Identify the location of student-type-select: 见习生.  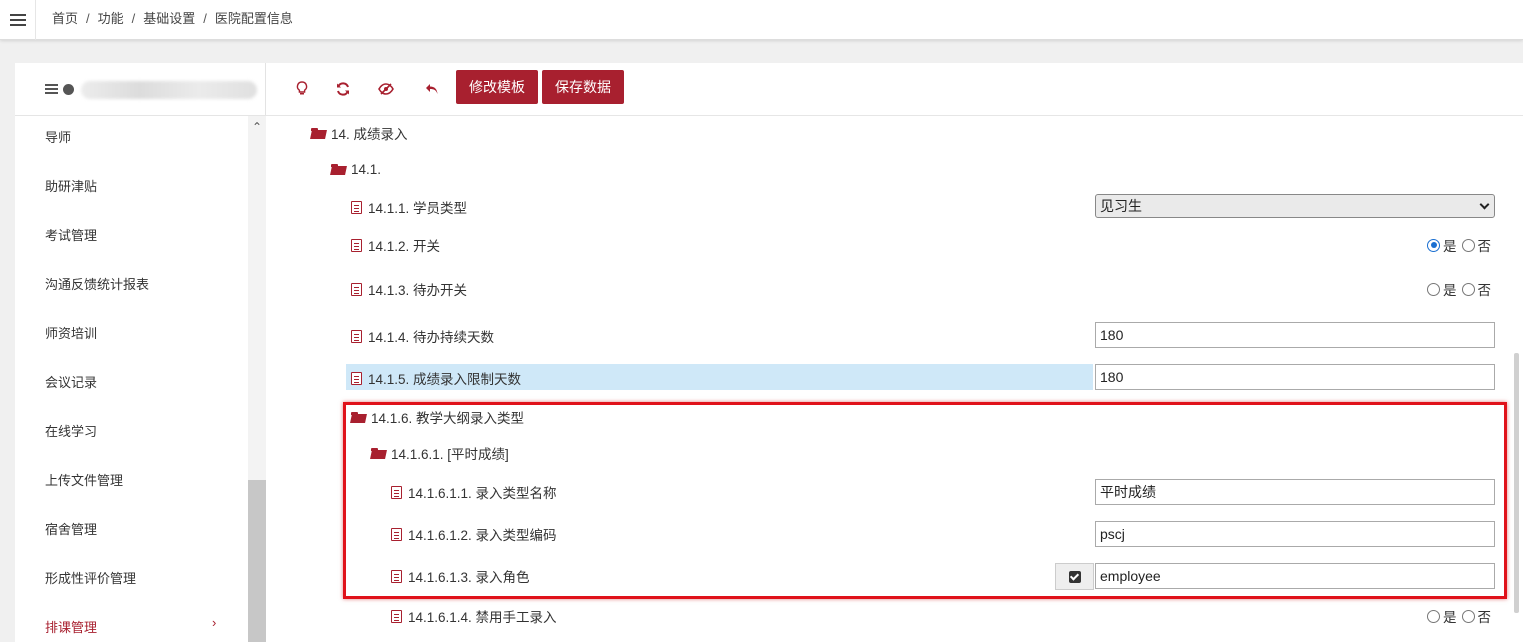
(1295, 206).